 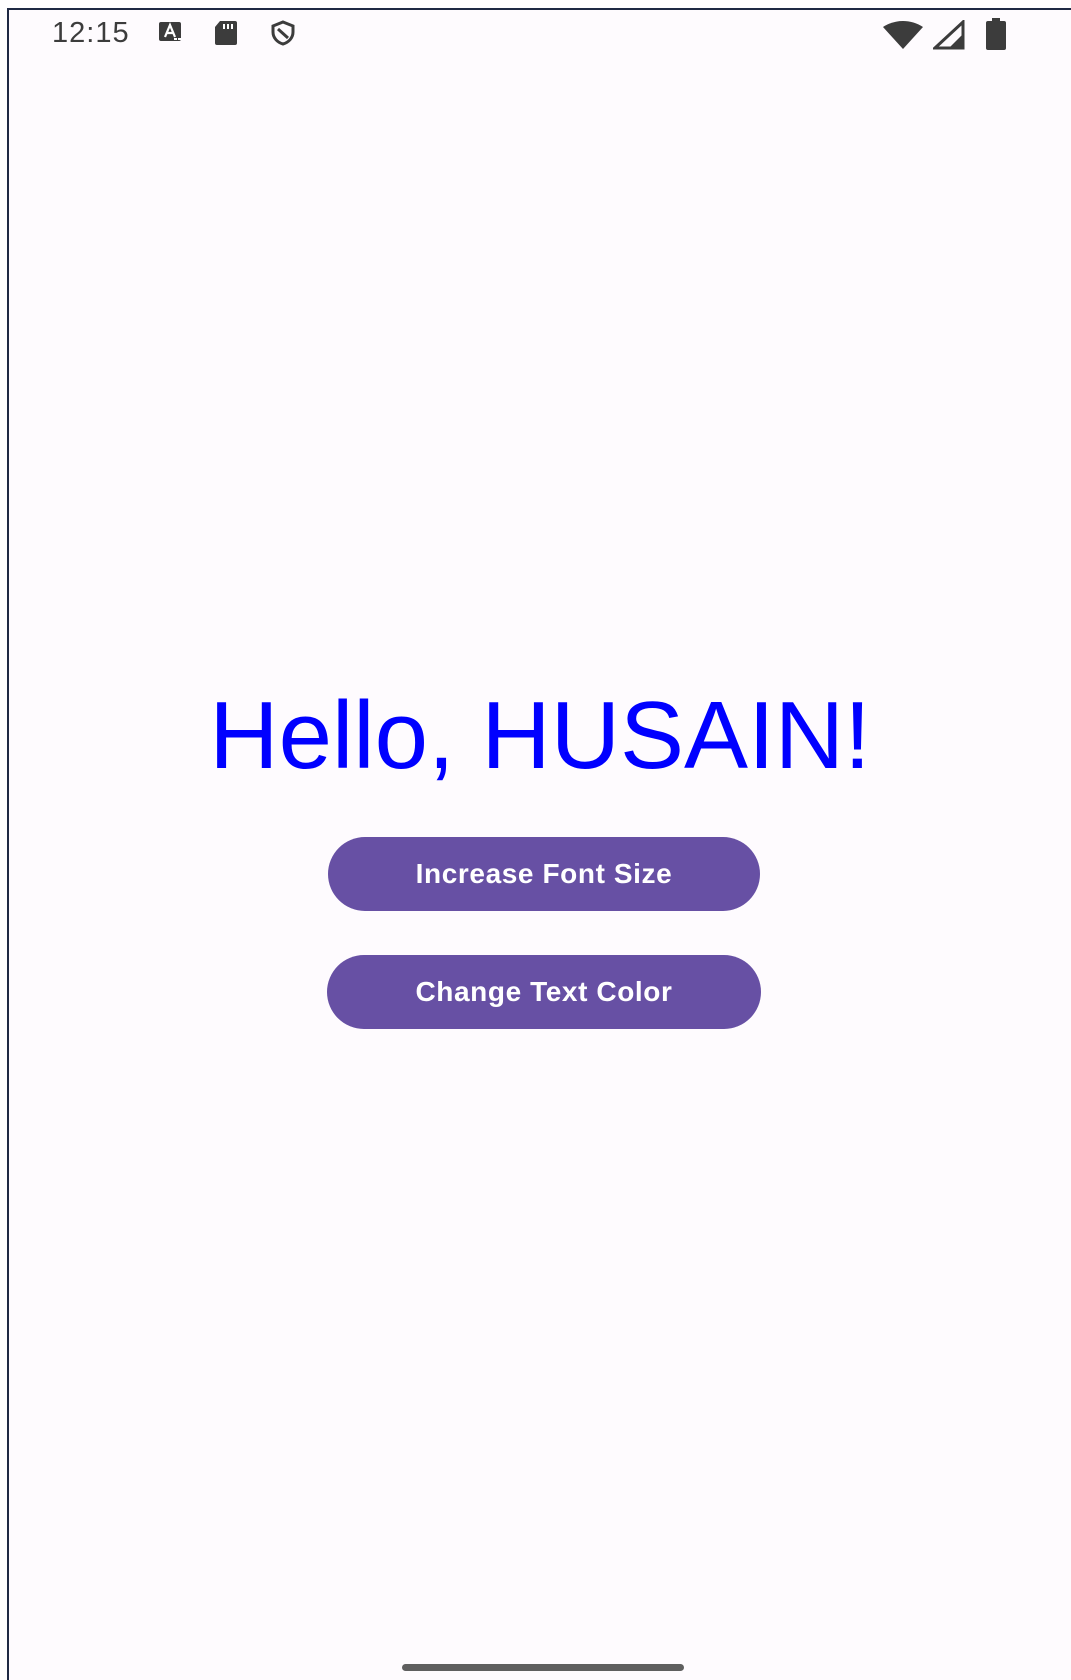 I want to click on greeting-text: Hello, HUSAIN!, so click(x=540, y=735).